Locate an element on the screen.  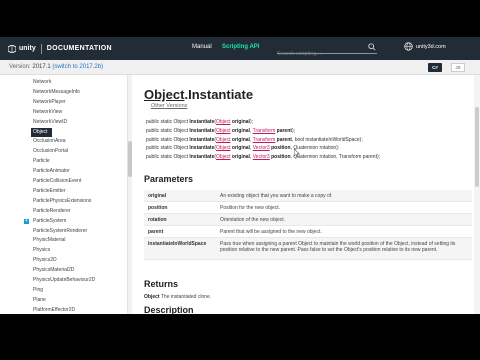
returns-text: Object The instantiated clone. is located at coordinates (177, 297).